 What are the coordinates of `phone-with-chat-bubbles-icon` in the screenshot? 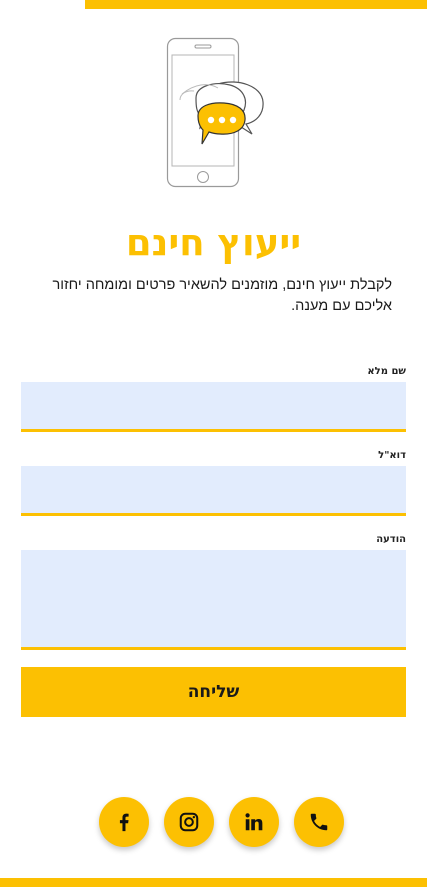 It's located at (215, 112).